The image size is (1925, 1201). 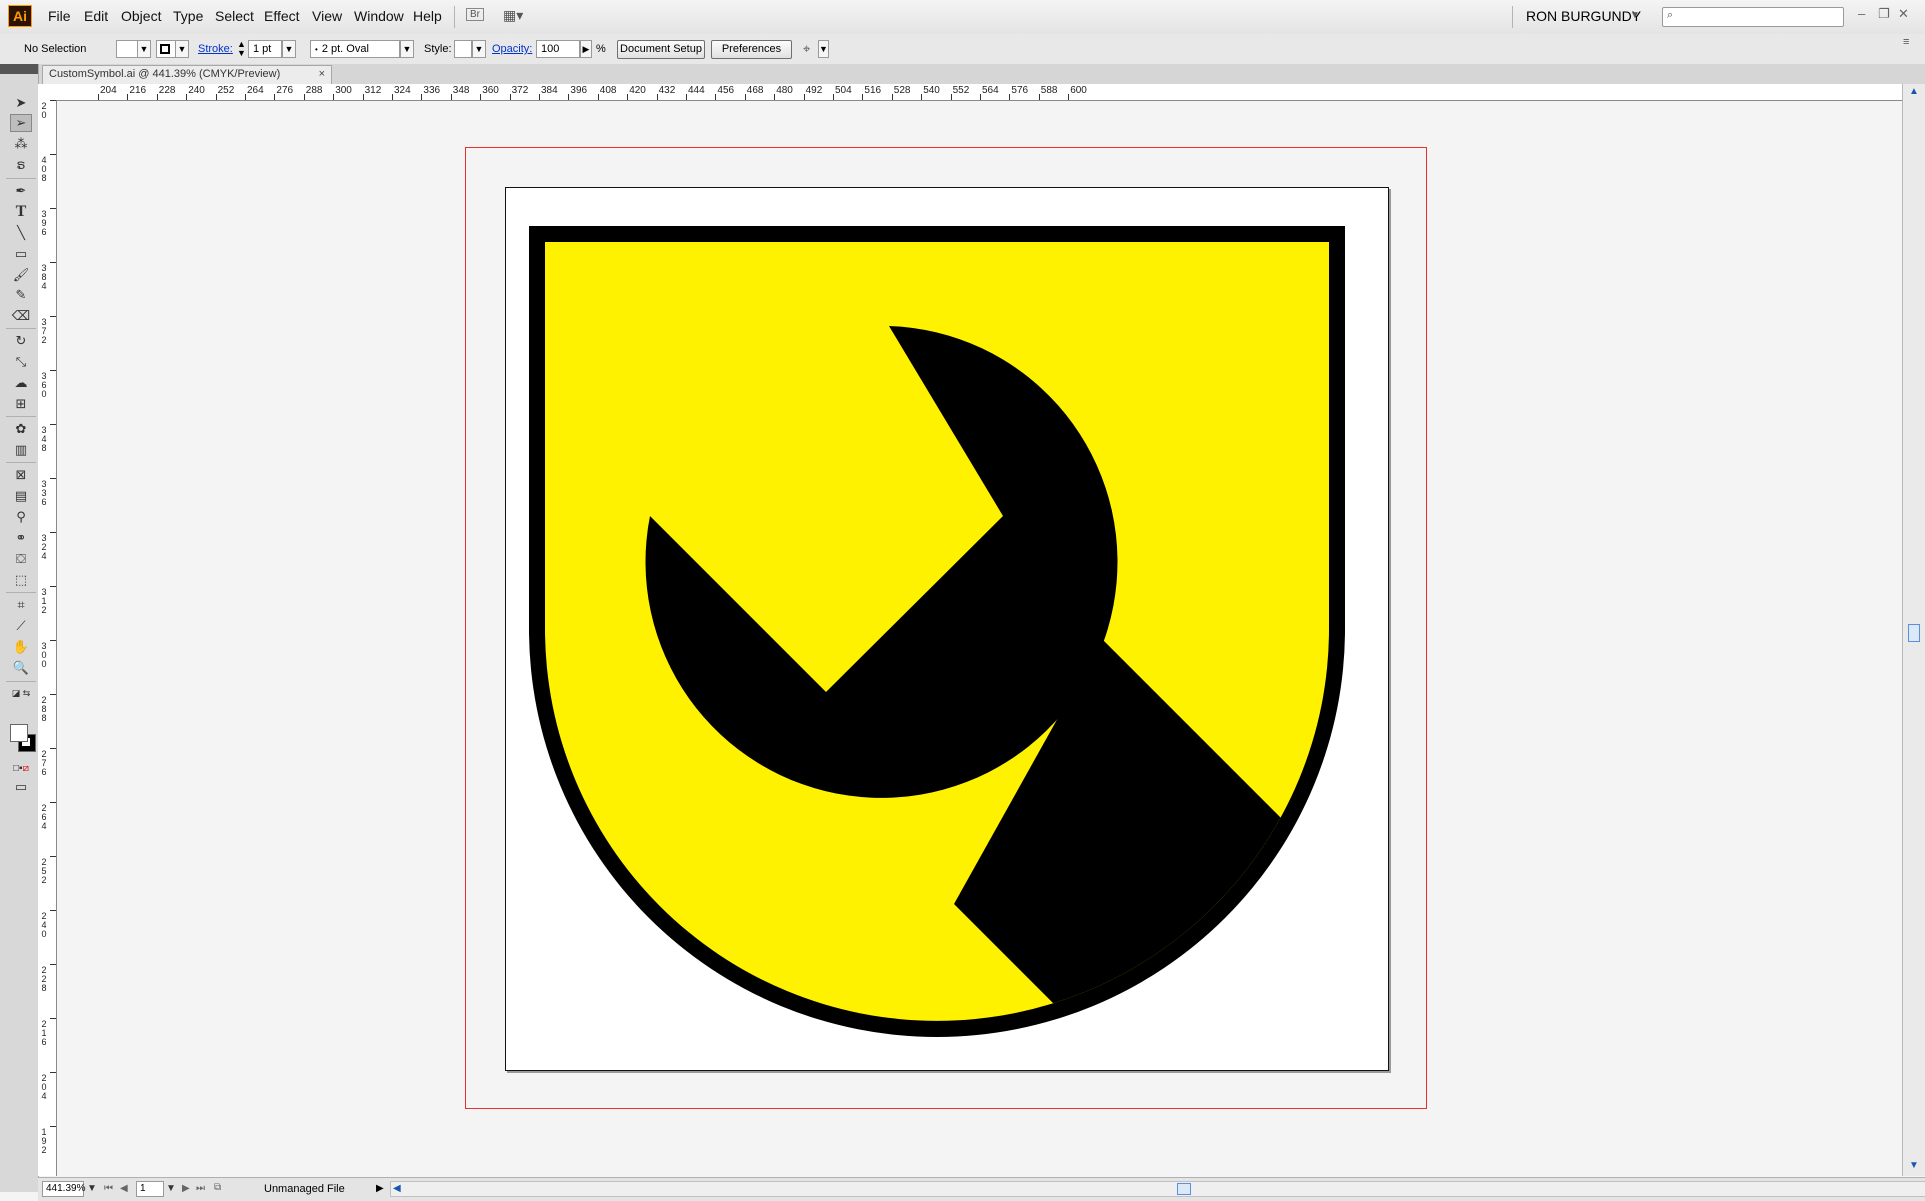 I want to click on scroll-up-icon: ▲, so click(x=1914, y=91).